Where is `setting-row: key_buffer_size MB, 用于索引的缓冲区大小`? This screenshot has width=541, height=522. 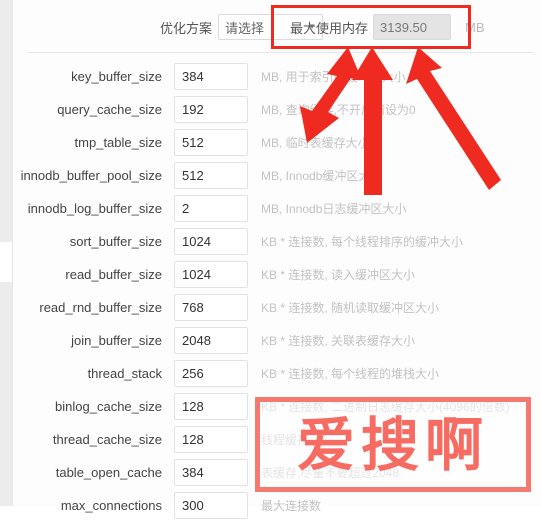
setting-row: key_buffer_size MB, 用于索引的缓冲区大小 is located at coordinates (277, 76).